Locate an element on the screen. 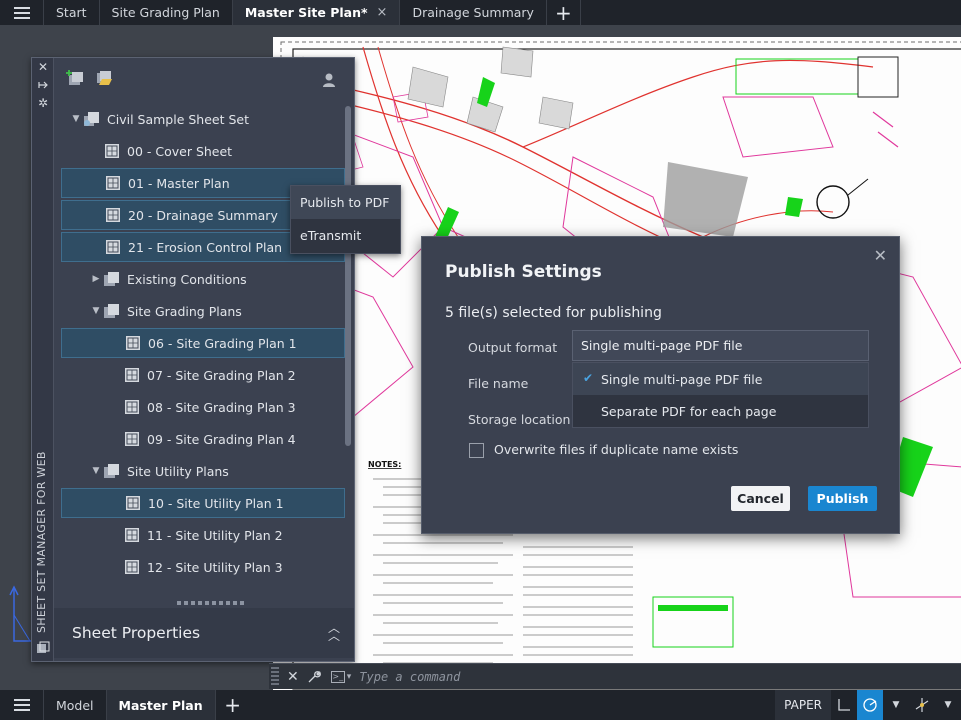 This screenshot has width=961, height=720. tree-item-5: ▶ Existing Conditions is located at coordinates (203, 279).